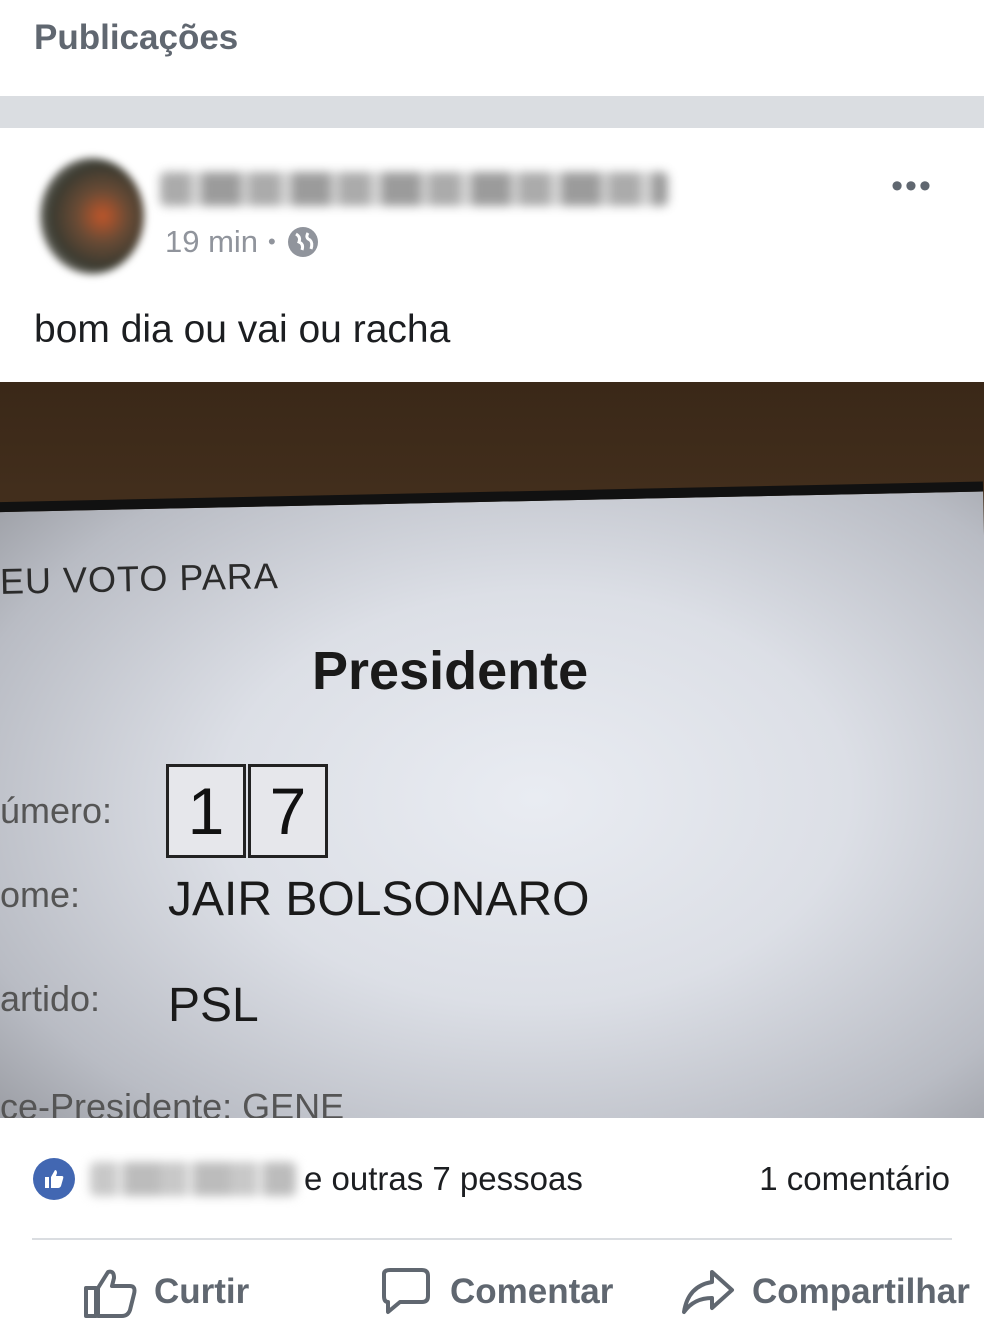 This screenshot has height=1320, width=984. Describe the element at coordinates (708, 1292) in the screenshot. I see `share-icon` at that location.